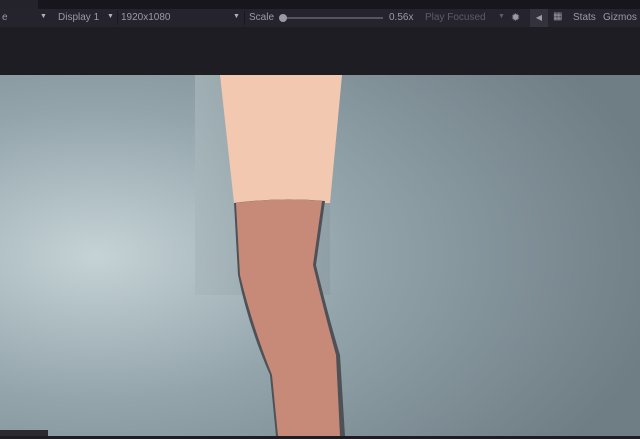  I want to click on gizmos-button: Gizmos, so click(620, 17).